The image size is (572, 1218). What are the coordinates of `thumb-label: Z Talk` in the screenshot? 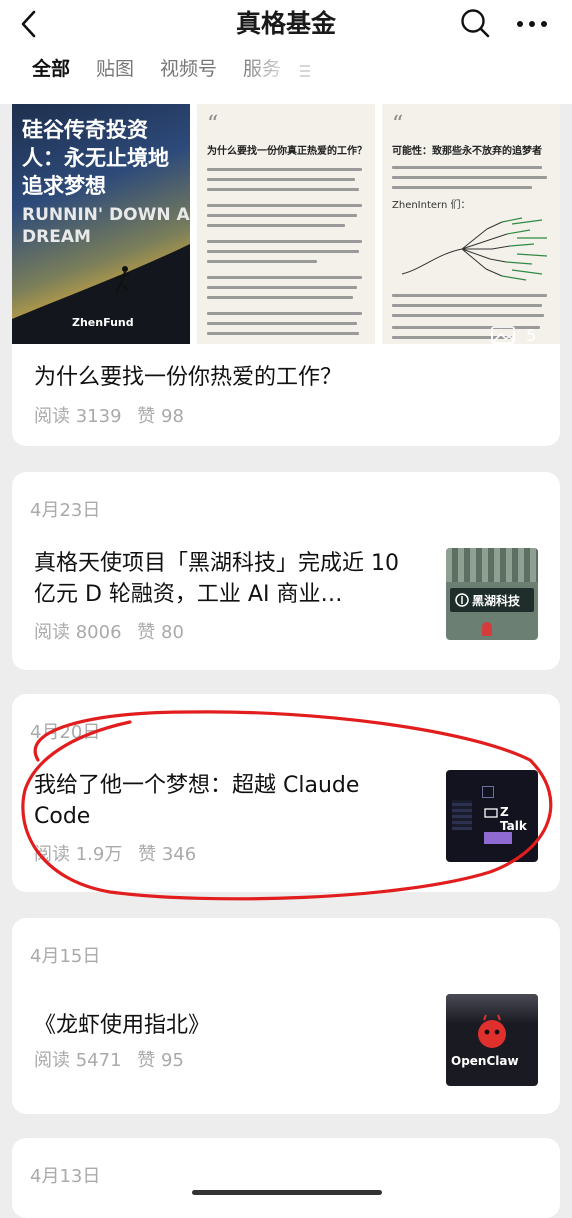 It's located at (513, 819).